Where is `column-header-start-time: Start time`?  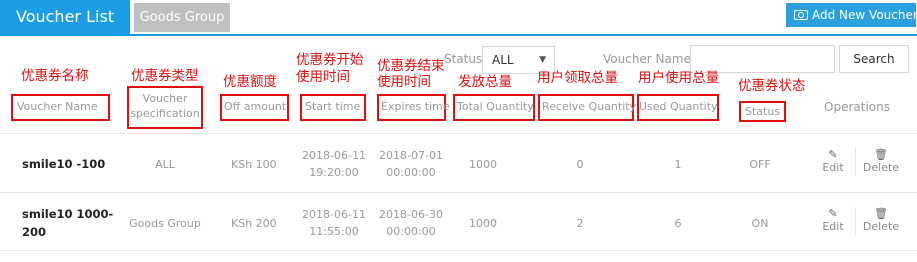 column-header-start-time: Start time is located at coordinates (333, 107).